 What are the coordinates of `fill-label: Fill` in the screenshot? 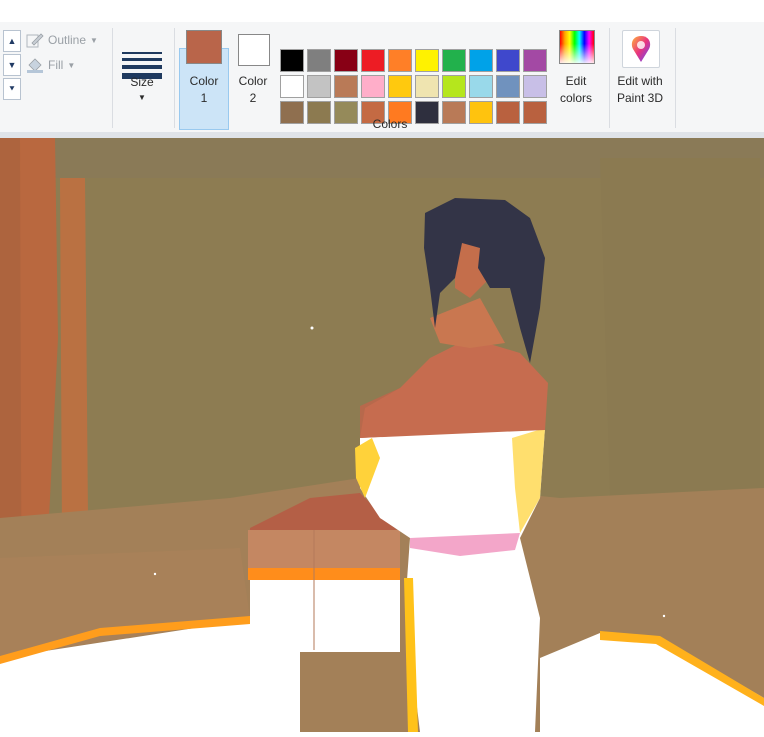 It's located at (56, 65).